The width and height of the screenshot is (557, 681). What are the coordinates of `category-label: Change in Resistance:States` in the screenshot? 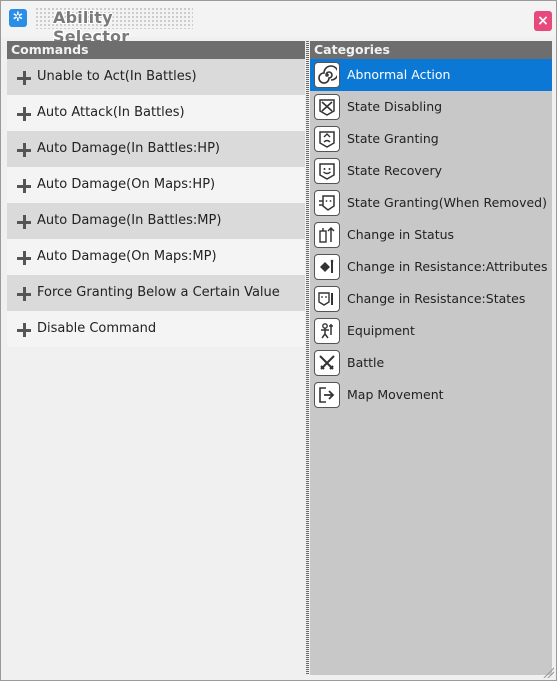 It's located at (436, 298).